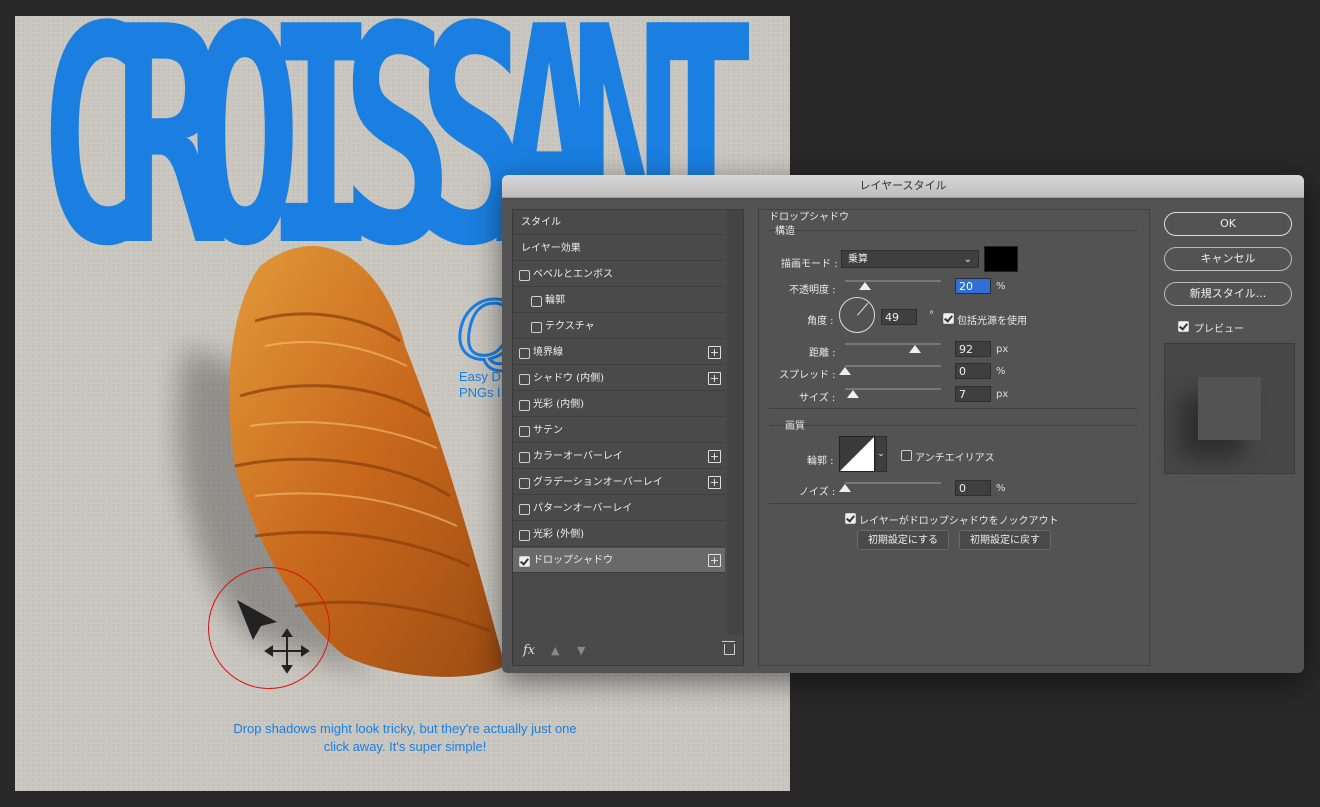 This screenshot has height=807, width=1320. Describe the element at coordinates (1228, 224) in the screenshot. I see `ok-button: OK` at that location.